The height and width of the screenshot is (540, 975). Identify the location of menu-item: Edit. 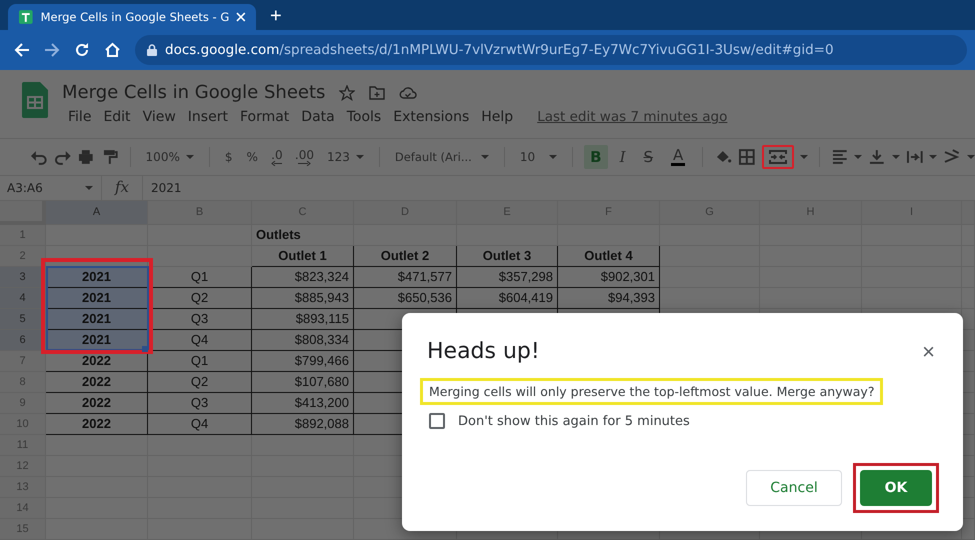
(117, 117).